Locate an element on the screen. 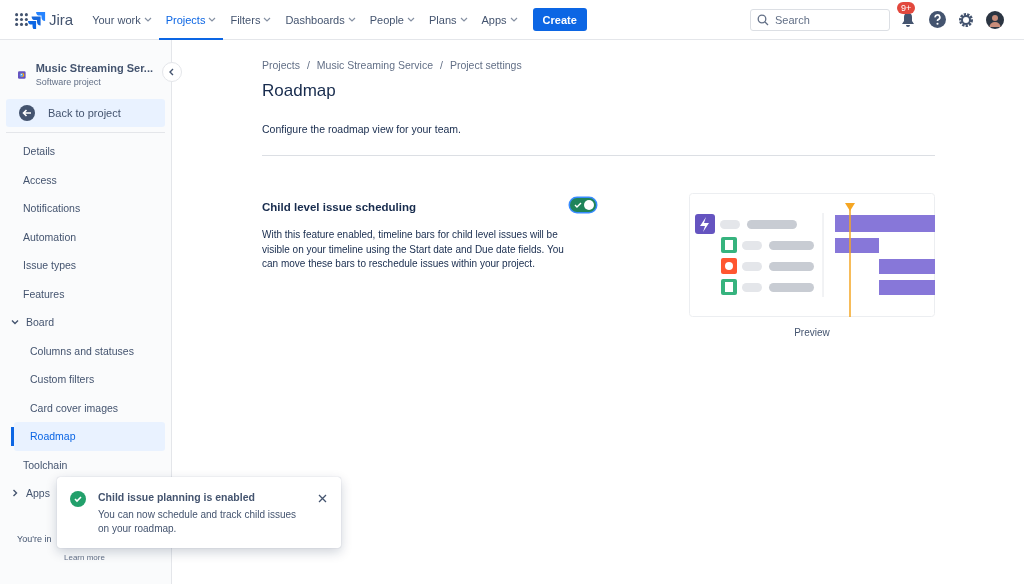 This screenshot has height=584, width=1024. preview-caption: Preview is located at coordinates (812, 332).